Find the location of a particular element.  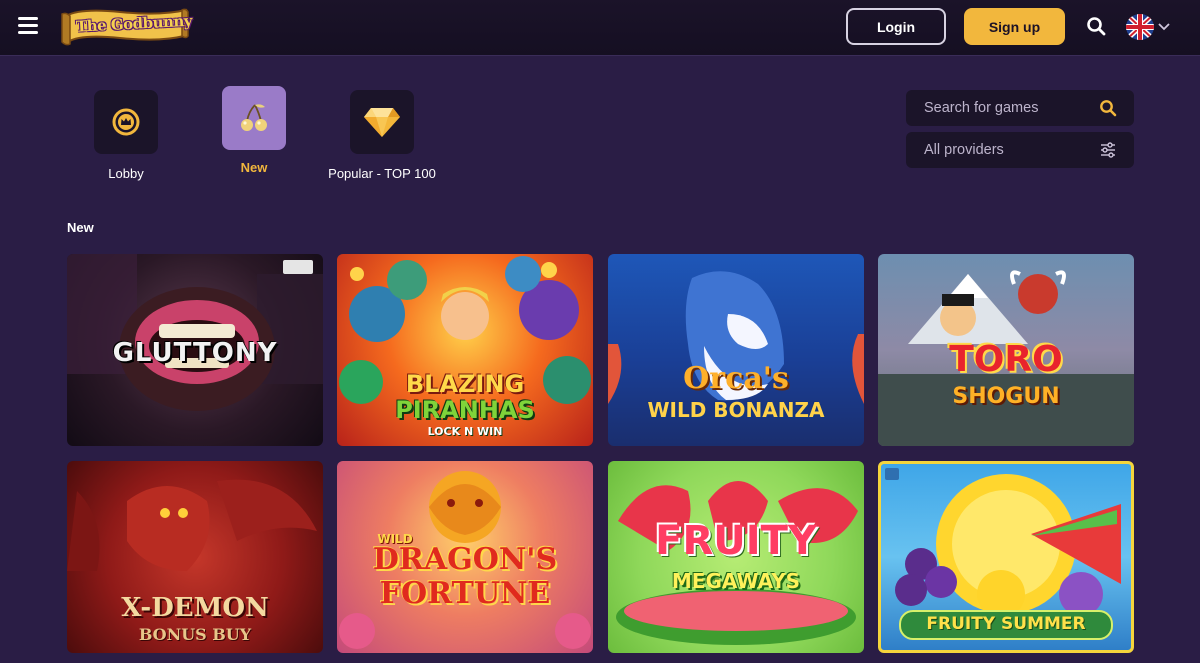

filter-icon is located at coordinates (1108, 150).